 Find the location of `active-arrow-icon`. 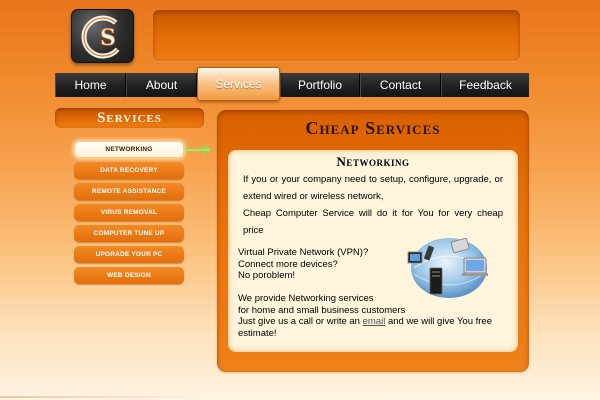

active-arrow-icon is located at coordinates (199, 150).